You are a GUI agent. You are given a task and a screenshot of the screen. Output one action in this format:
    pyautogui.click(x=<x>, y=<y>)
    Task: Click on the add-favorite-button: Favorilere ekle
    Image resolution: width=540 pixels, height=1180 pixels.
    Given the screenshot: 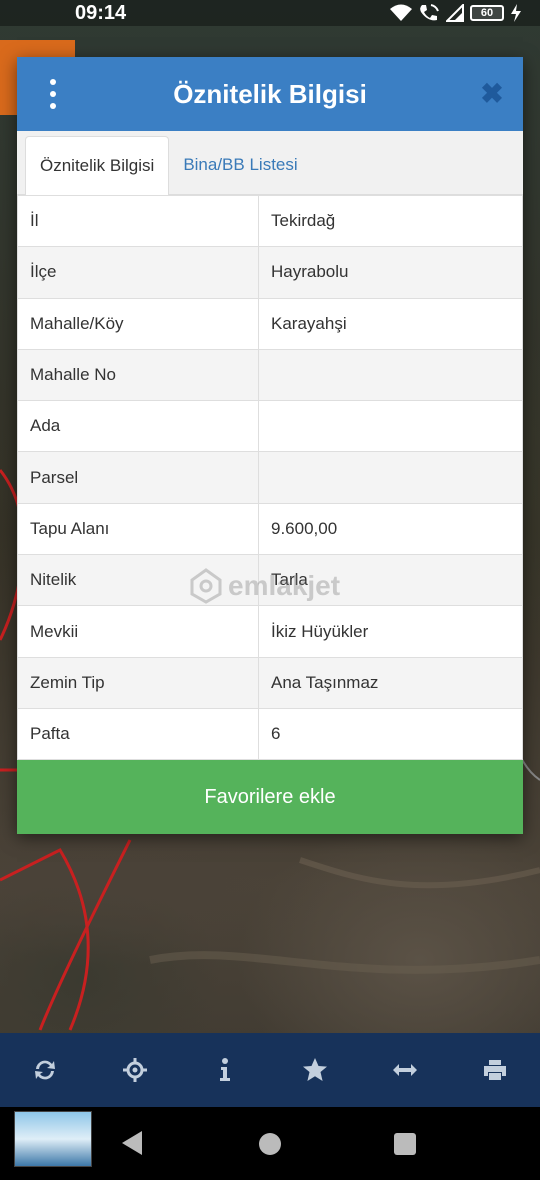 What is the action you would take?
    pyautogui.click(x=270, y=797)
    